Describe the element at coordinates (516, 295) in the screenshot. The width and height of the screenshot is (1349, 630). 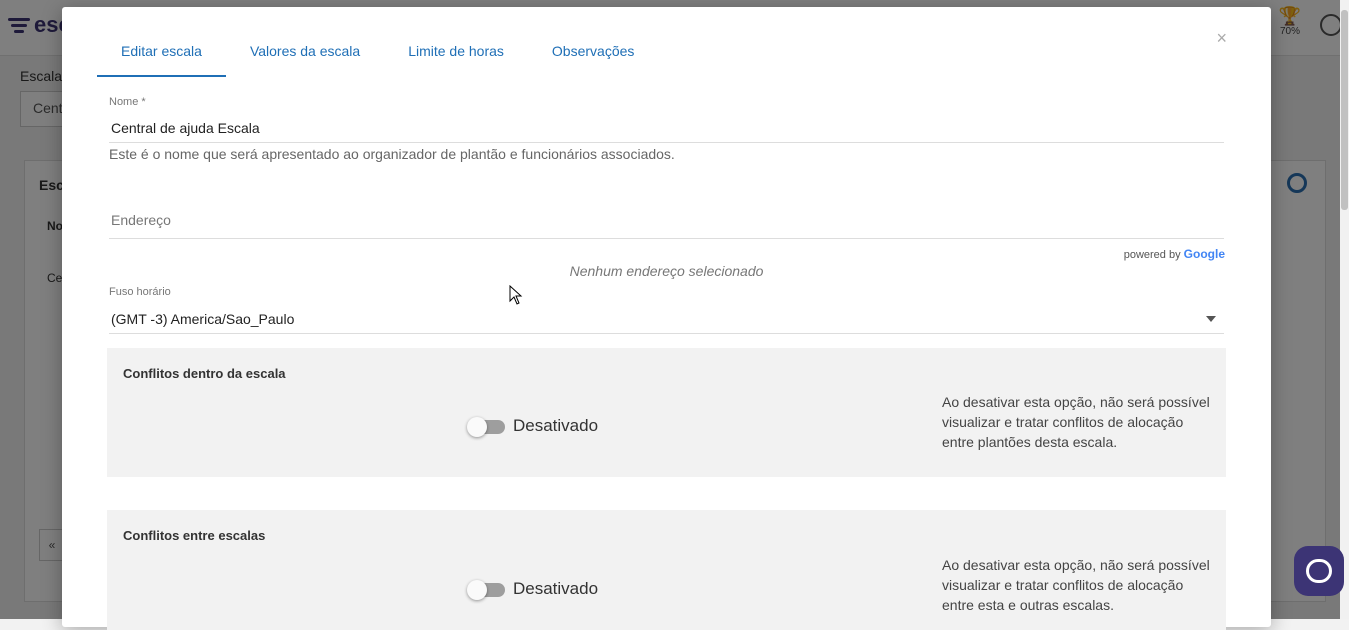
I see `mouse-cursor-icon` at that location.